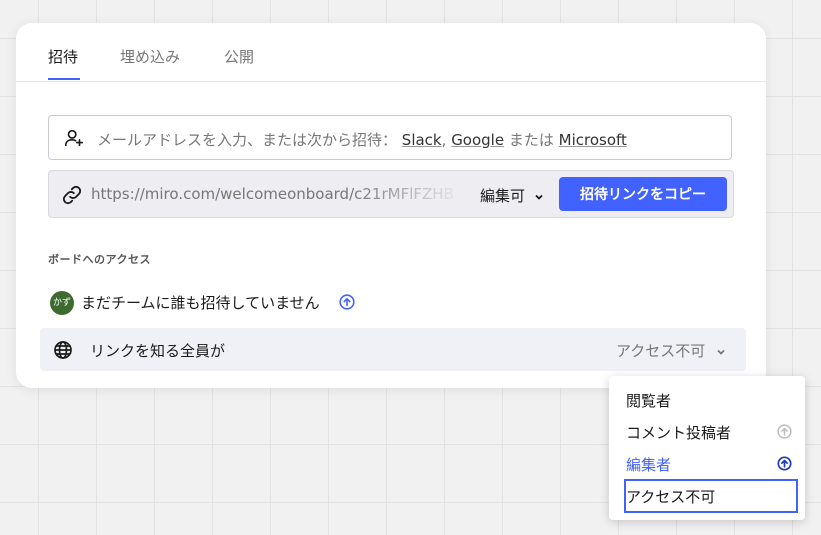 Image resolution: width=821 pixels, height=535 pixels. What do you see at coordinates (649, 465) in the screenshot?
I see `dropdown-item-label: 編集者` at bounding box center [649, 465].